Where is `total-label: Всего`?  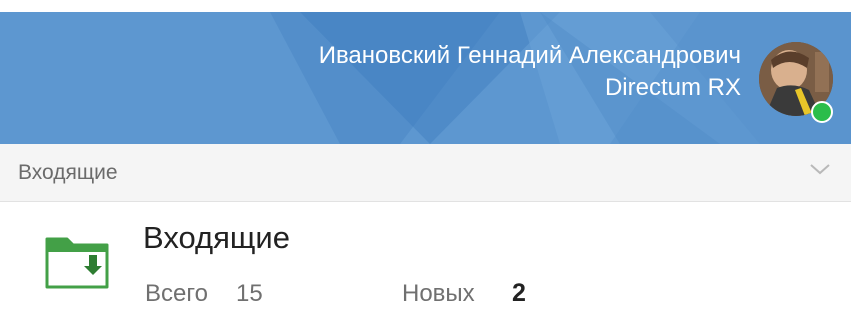
total-label: Всего is located at coordinates (176, 293).